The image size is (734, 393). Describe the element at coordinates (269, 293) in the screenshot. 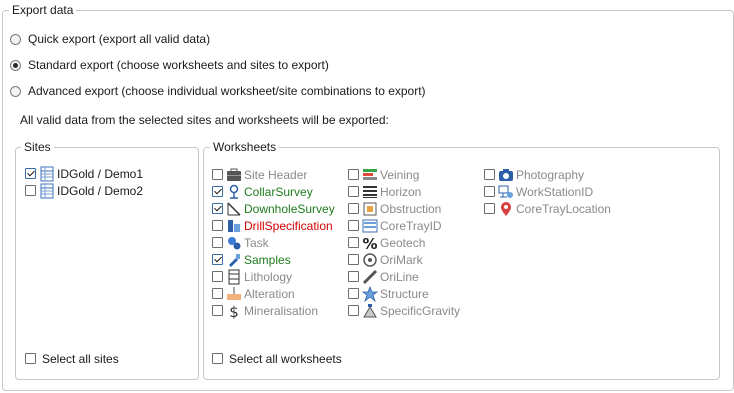

I see `worksheet-item-label: Alteration` at that location.